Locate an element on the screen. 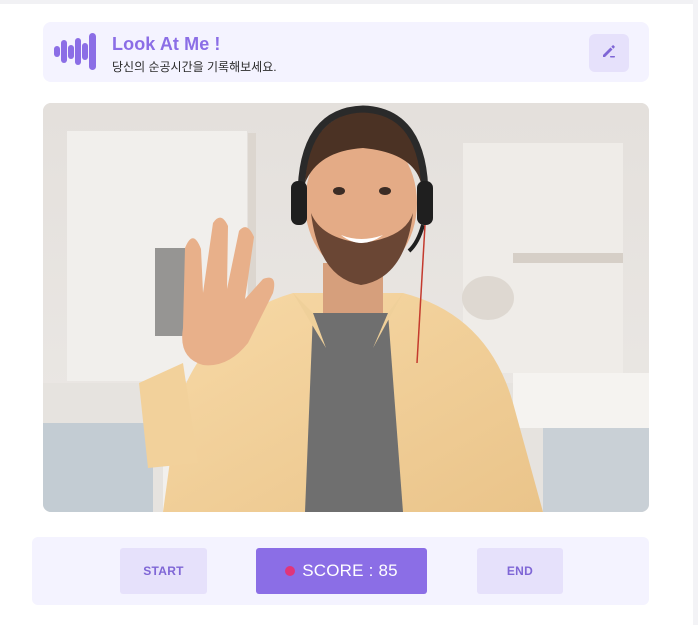  sound-wave-logo-icon is located at coordinates (76, 51).